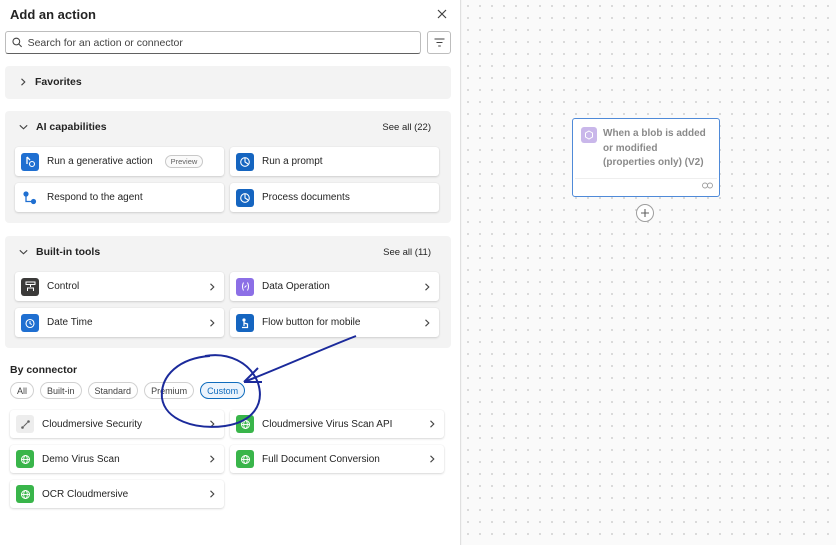 The width and height of the screenshot is (836, 545). I want to click on close-icon, so click(442, 14).